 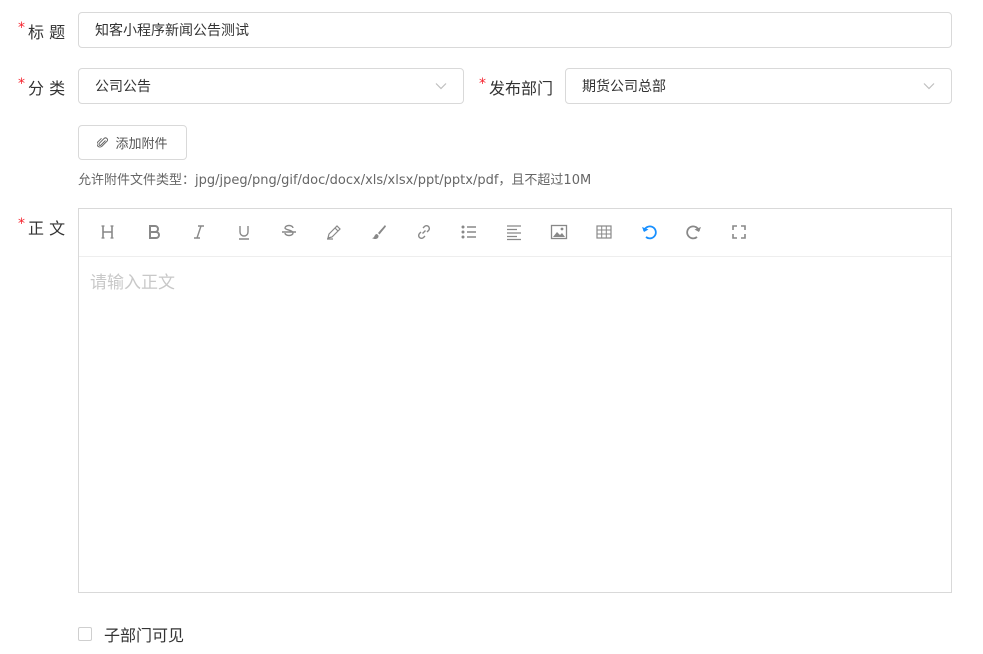 What do you see at coordinates (132, 283) in the screenshot?
I see `editor-placeholder: 请输入正文` at bounding box center [132, 283].